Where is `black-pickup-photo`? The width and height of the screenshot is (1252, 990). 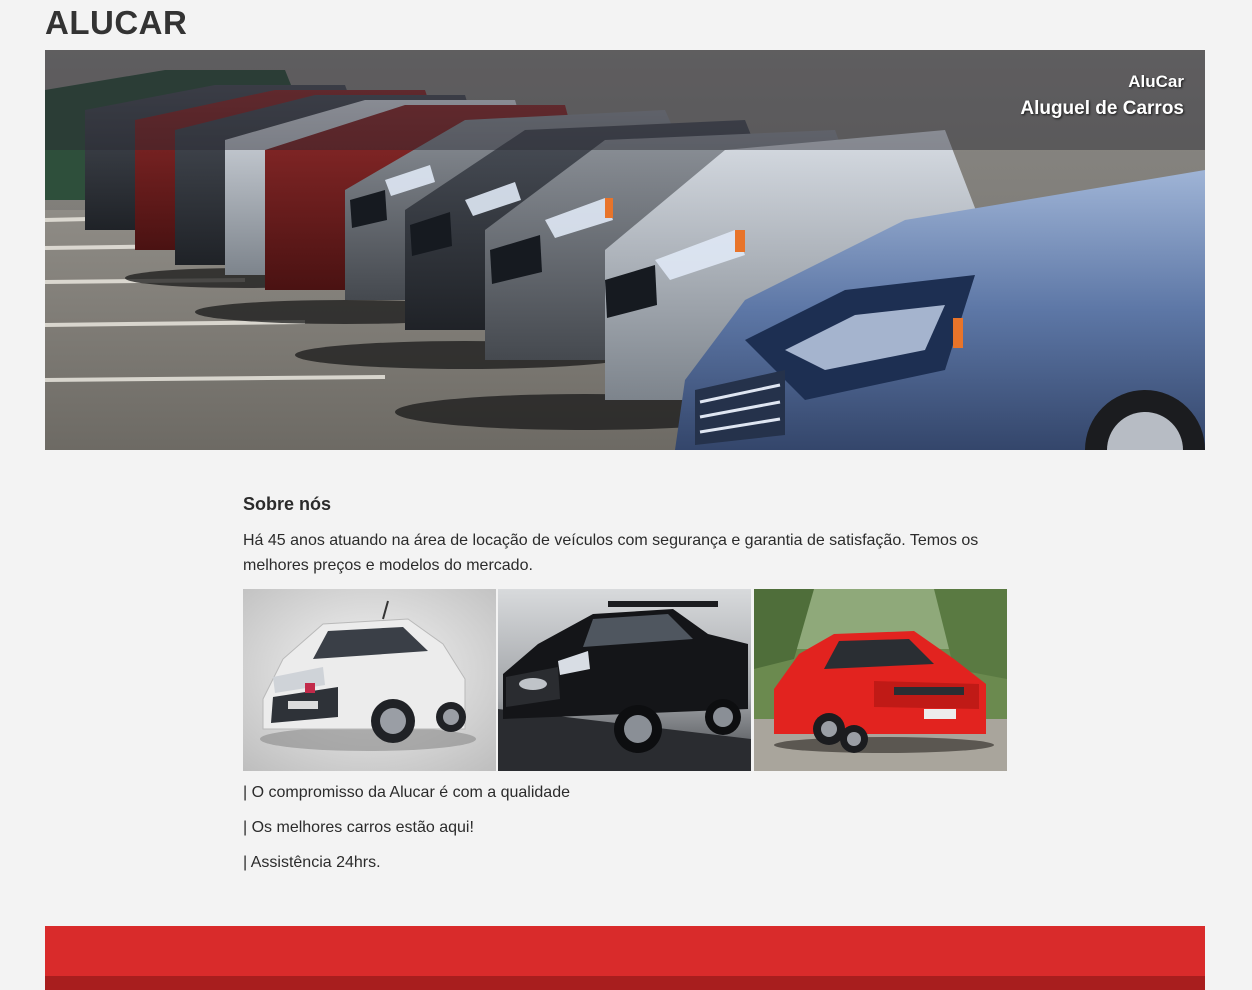 black-pickup-photo is located at coordinates (624, 680).